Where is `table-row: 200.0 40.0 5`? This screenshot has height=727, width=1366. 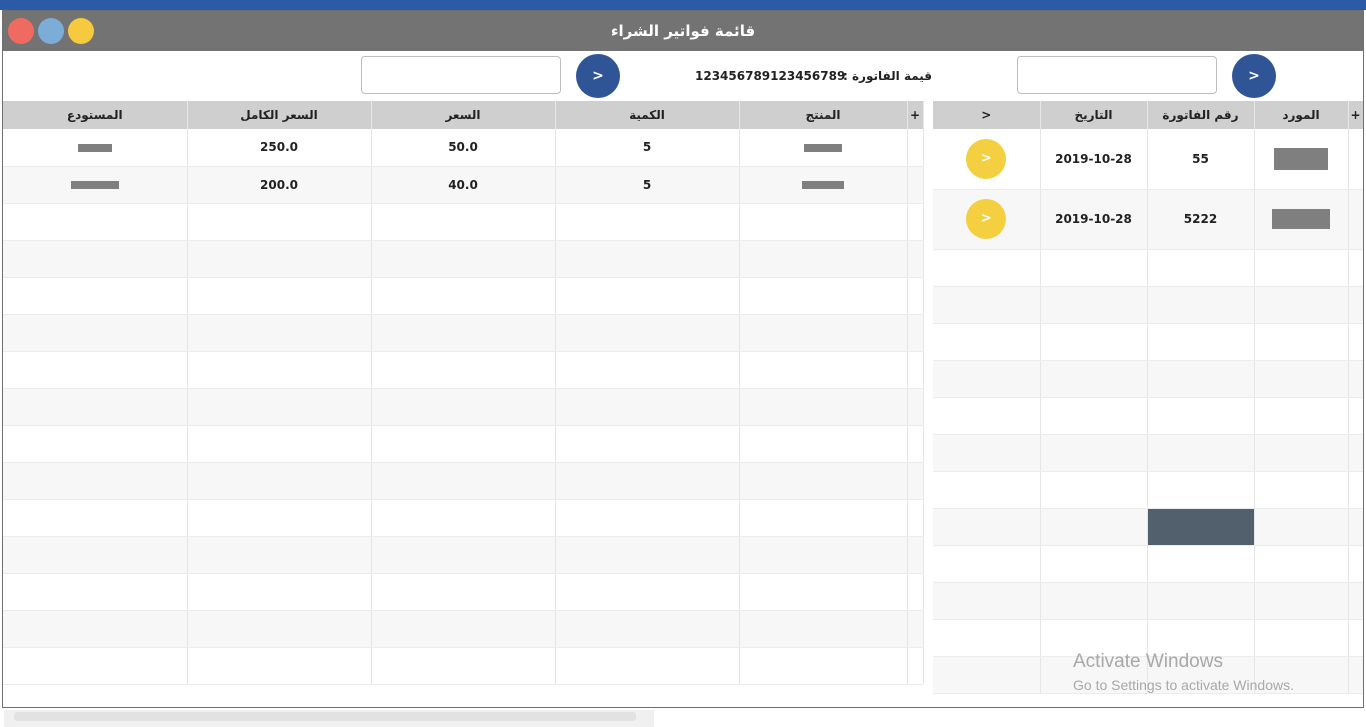 table-row: 200.0 40.0 5 is located at coordinates (463, 185).